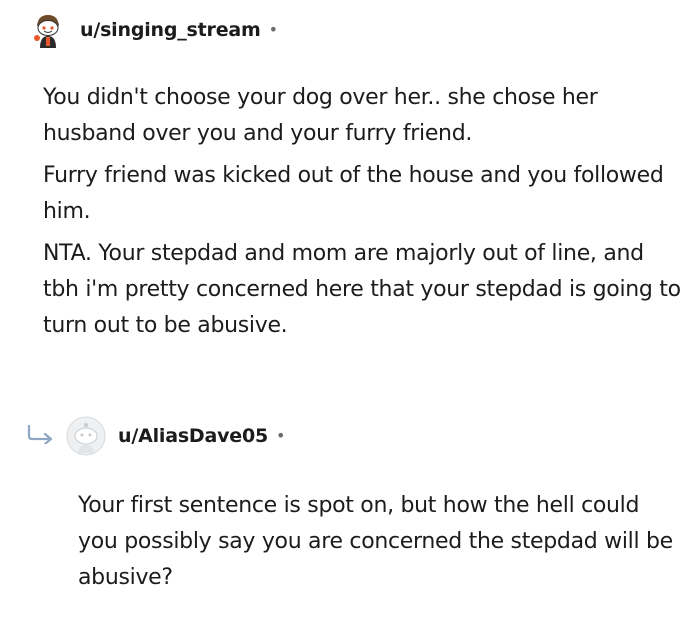 This screenshot has width=700, height=641. Describe the element at coordinates (48, 30) in the screenshot. I see `snoo-avatar-icon` at that location.